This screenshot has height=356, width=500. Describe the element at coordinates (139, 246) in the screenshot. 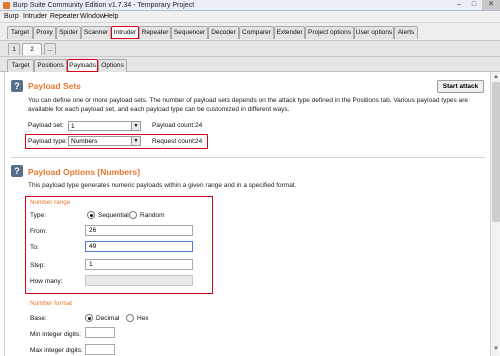

I see `to-input: 49` at that location.